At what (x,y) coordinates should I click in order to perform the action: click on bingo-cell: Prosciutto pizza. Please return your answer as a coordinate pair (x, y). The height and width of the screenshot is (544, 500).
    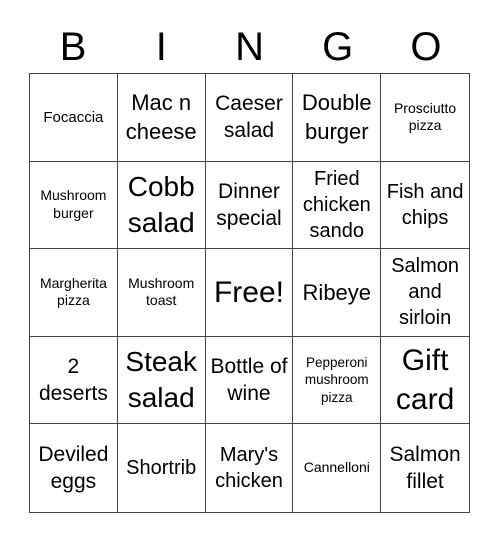
    Looking at the image, I should click on (425, 118).